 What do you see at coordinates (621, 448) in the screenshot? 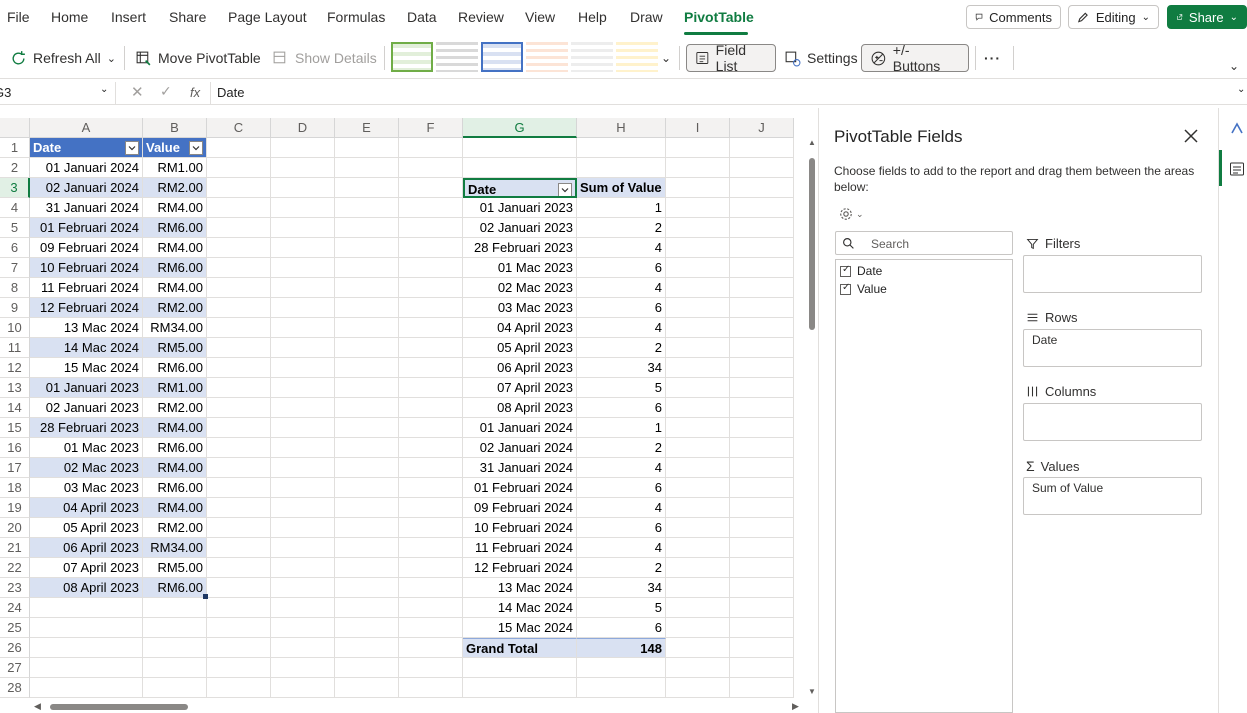
I see `pivot-row-value: 2` at bounding box center [621, 448].